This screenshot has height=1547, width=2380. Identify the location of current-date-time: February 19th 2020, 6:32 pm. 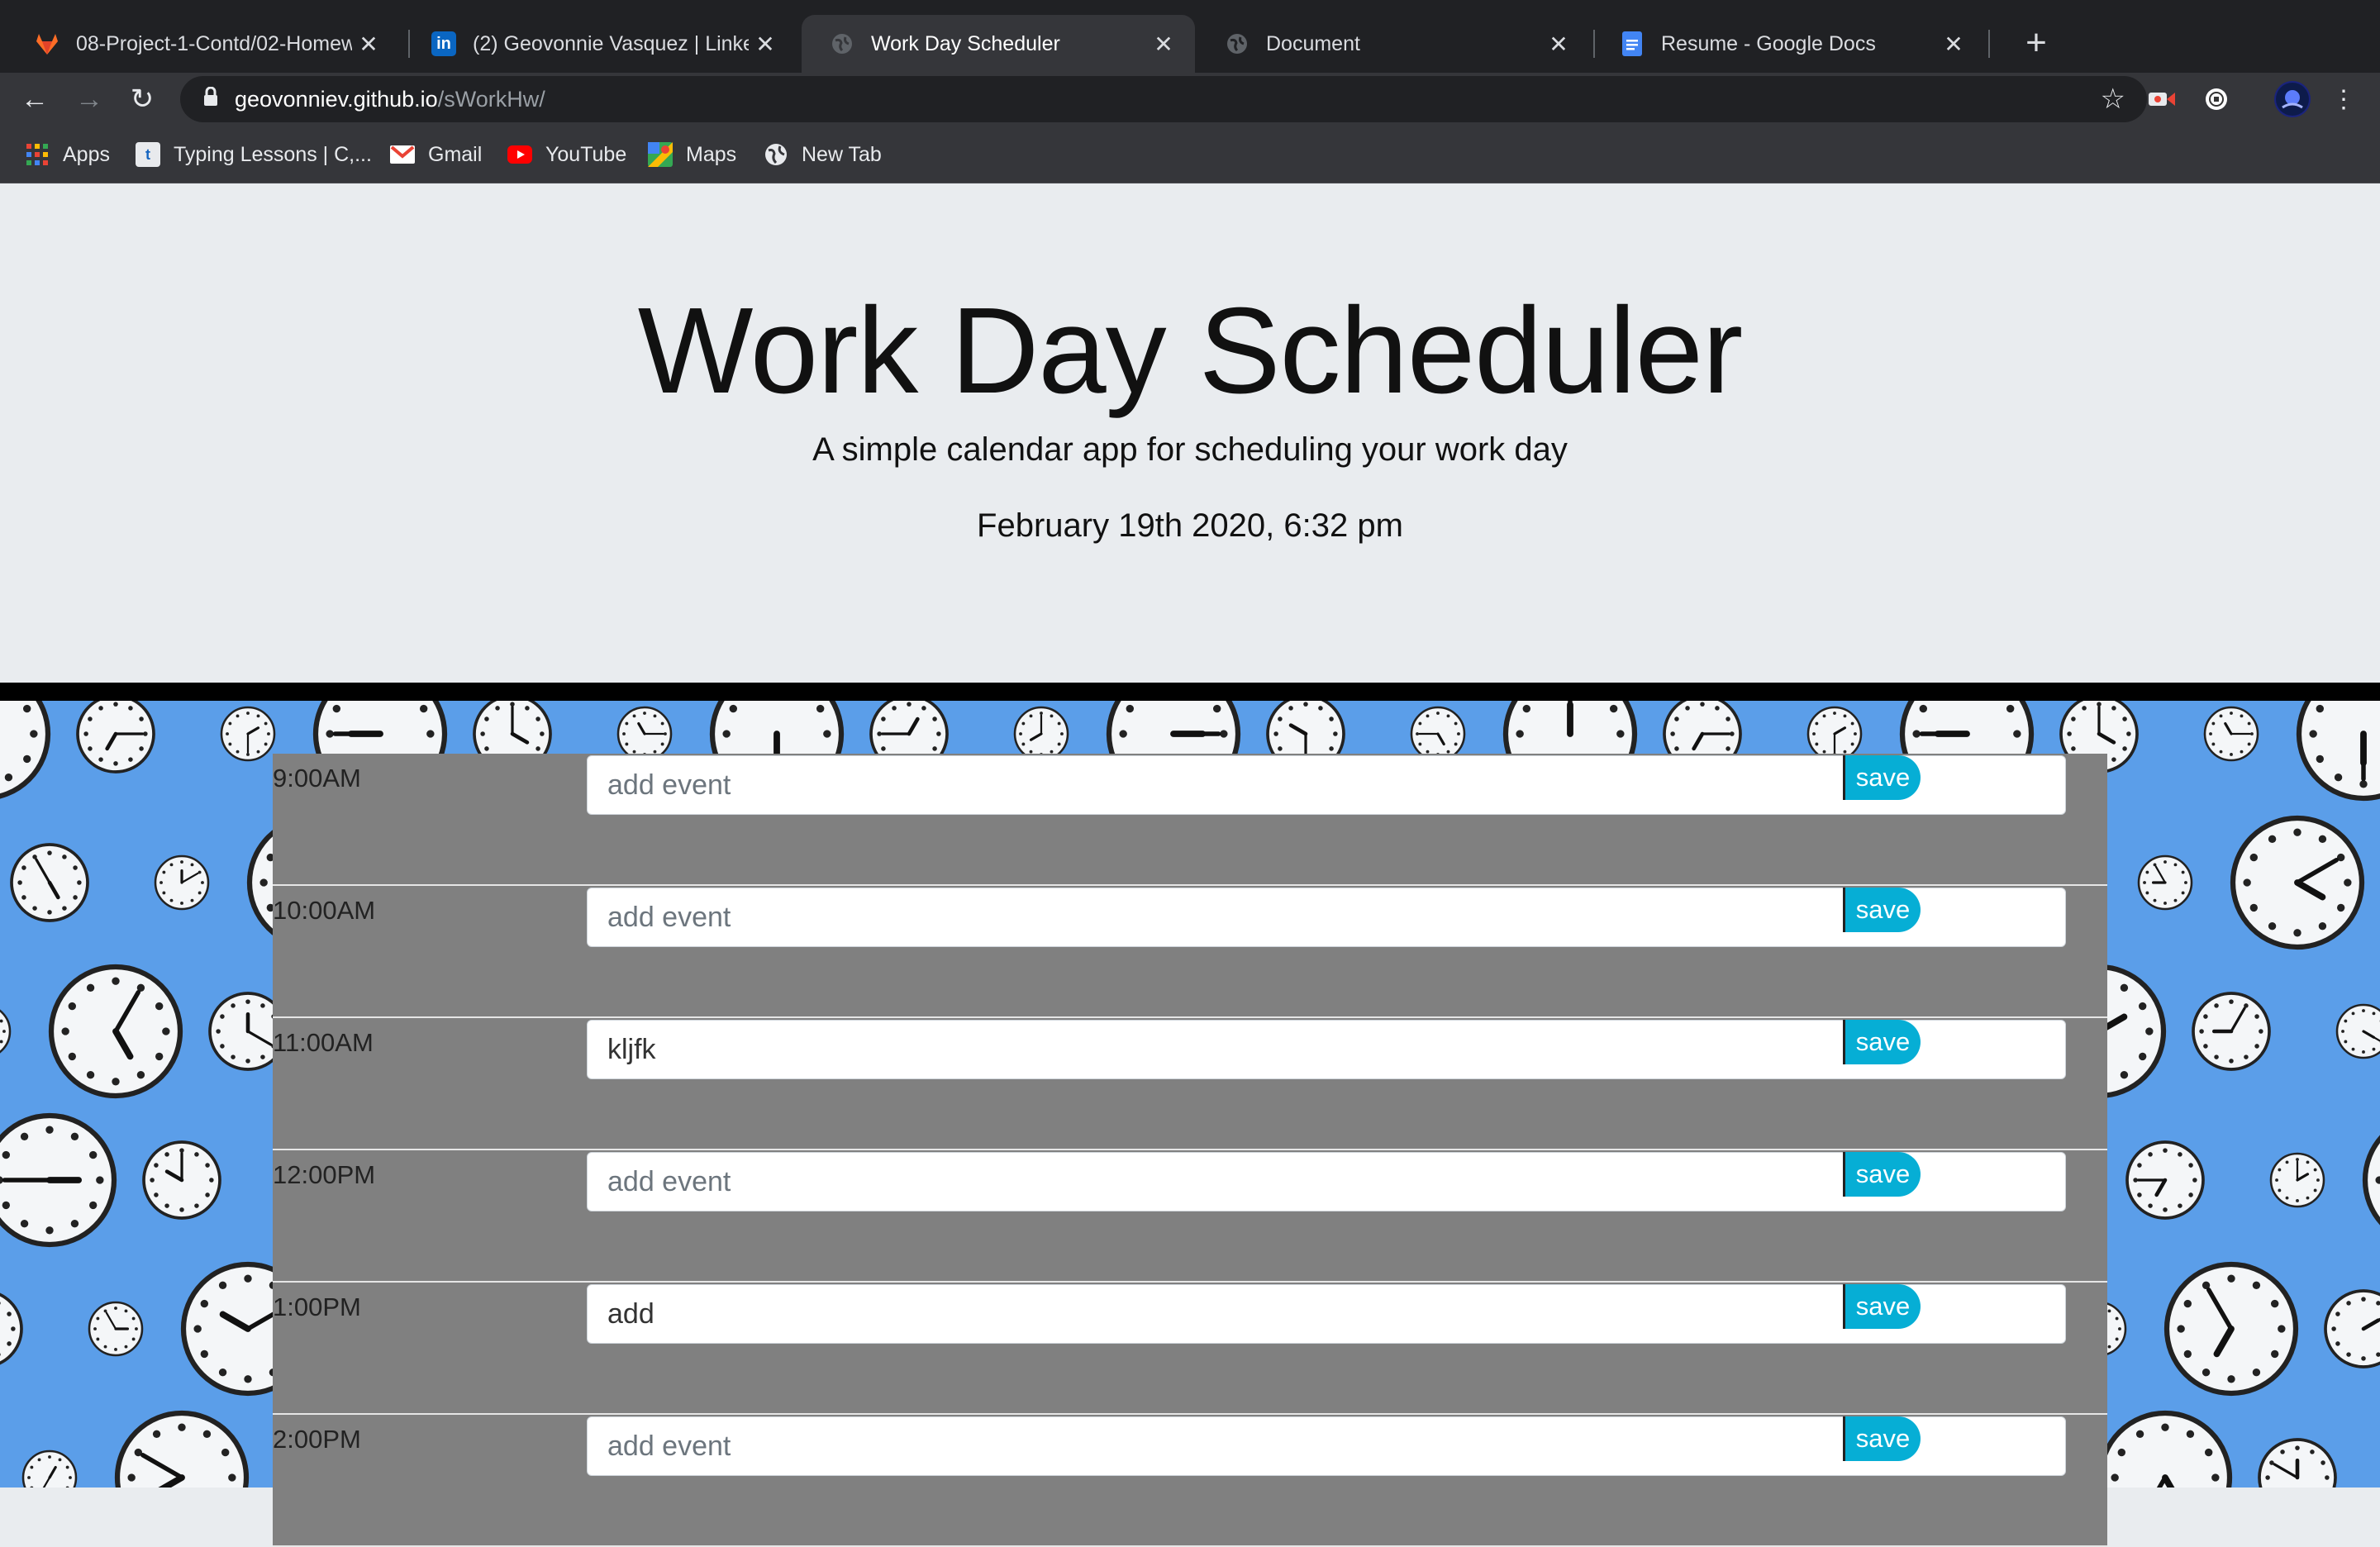
(1190, 526).